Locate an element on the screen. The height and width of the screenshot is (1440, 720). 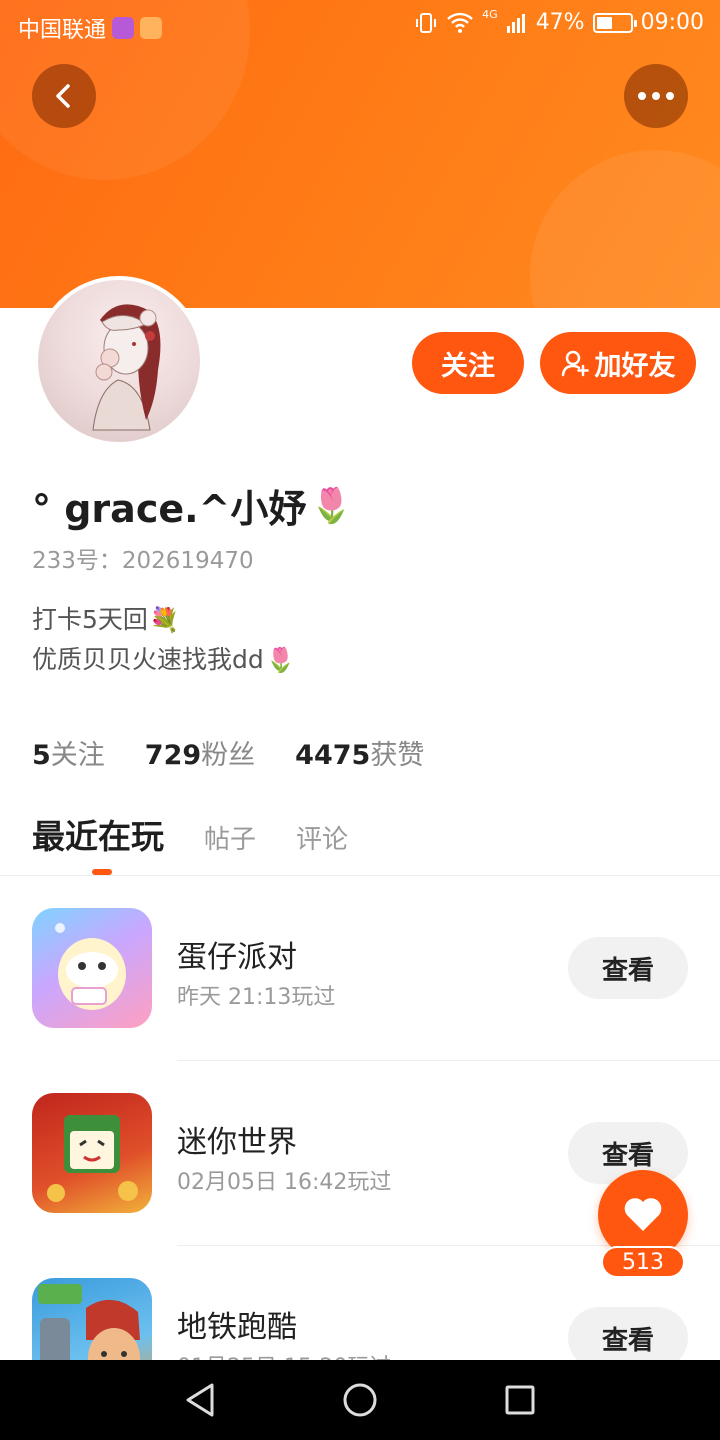
username-text: ° grace.^小妤 is located at coordinates (169, 509).